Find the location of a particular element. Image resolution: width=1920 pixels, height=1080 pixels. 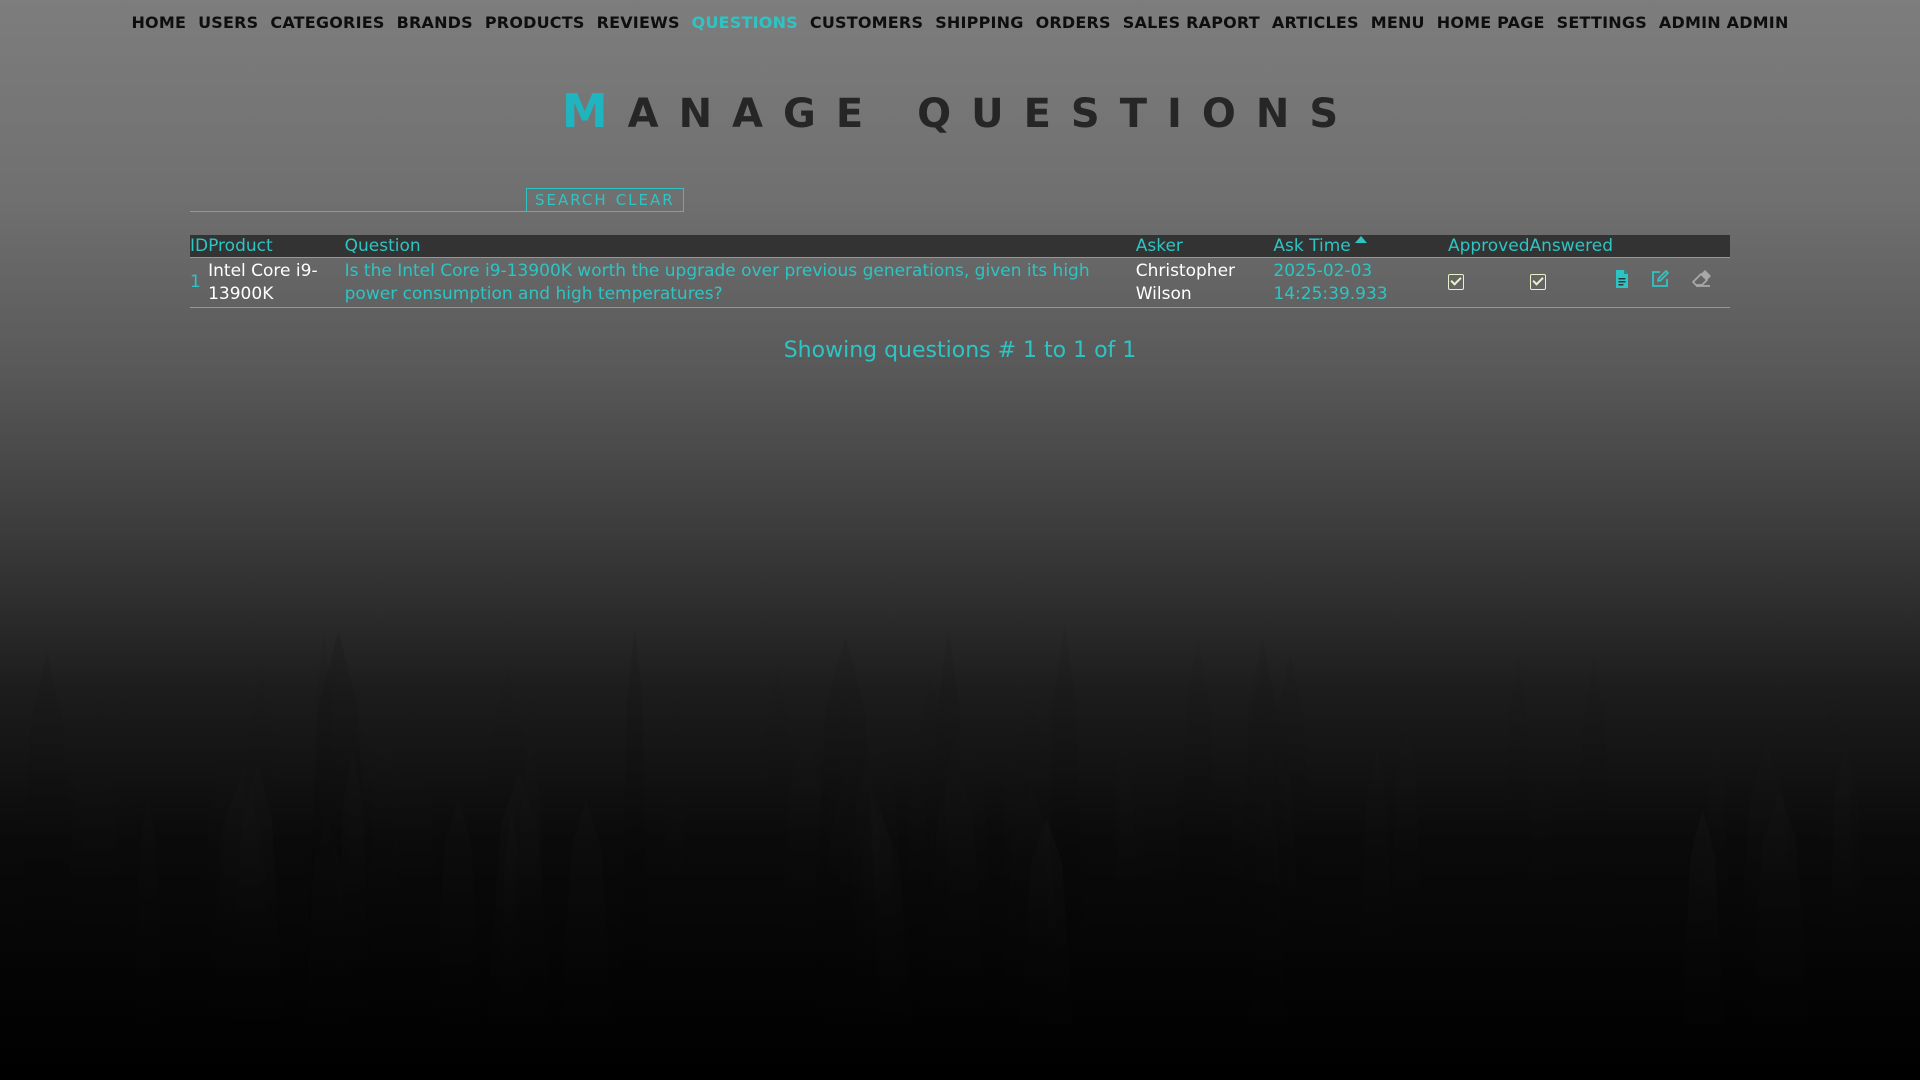

page-title-rest: ANAGE QUESTIONS is located at coordinates (993, 114).